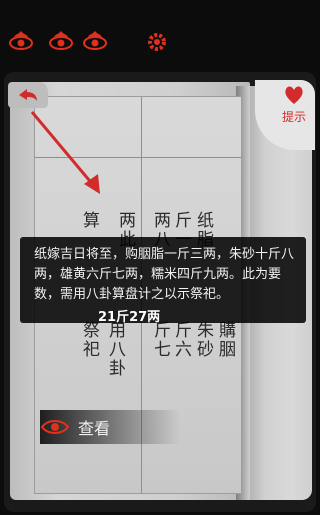 Image resolution: width=320 pixels, height=515 pixels. What do you see at coordinates (92, 221) in the screenshot?
I see `ledger-column-text: 算` at bounding box center [92, 221].